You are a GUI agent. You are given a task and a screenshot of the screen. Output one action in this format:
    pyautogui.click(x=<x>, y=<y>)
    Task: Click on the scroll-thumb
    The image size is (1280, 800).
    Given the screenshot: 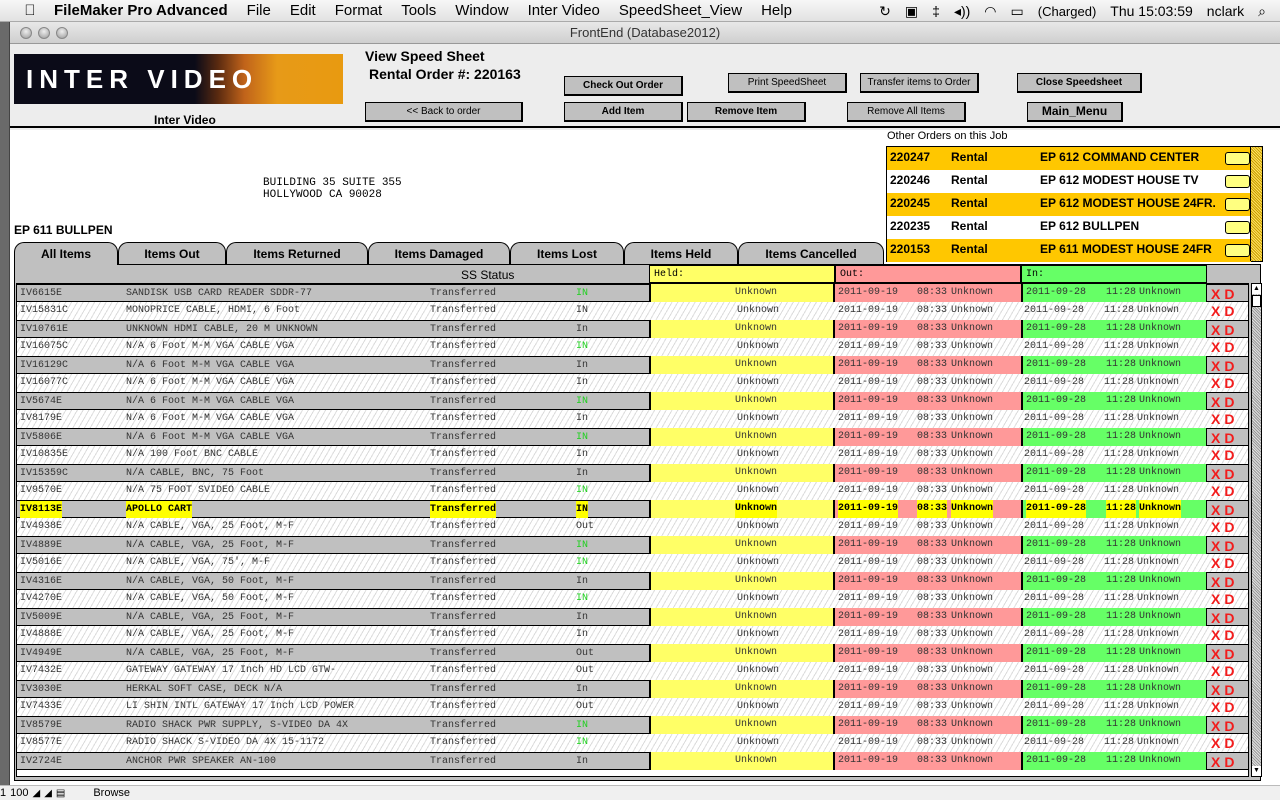 What is the action you would take?
    pyautogui.click(x=1256, y=301)
    